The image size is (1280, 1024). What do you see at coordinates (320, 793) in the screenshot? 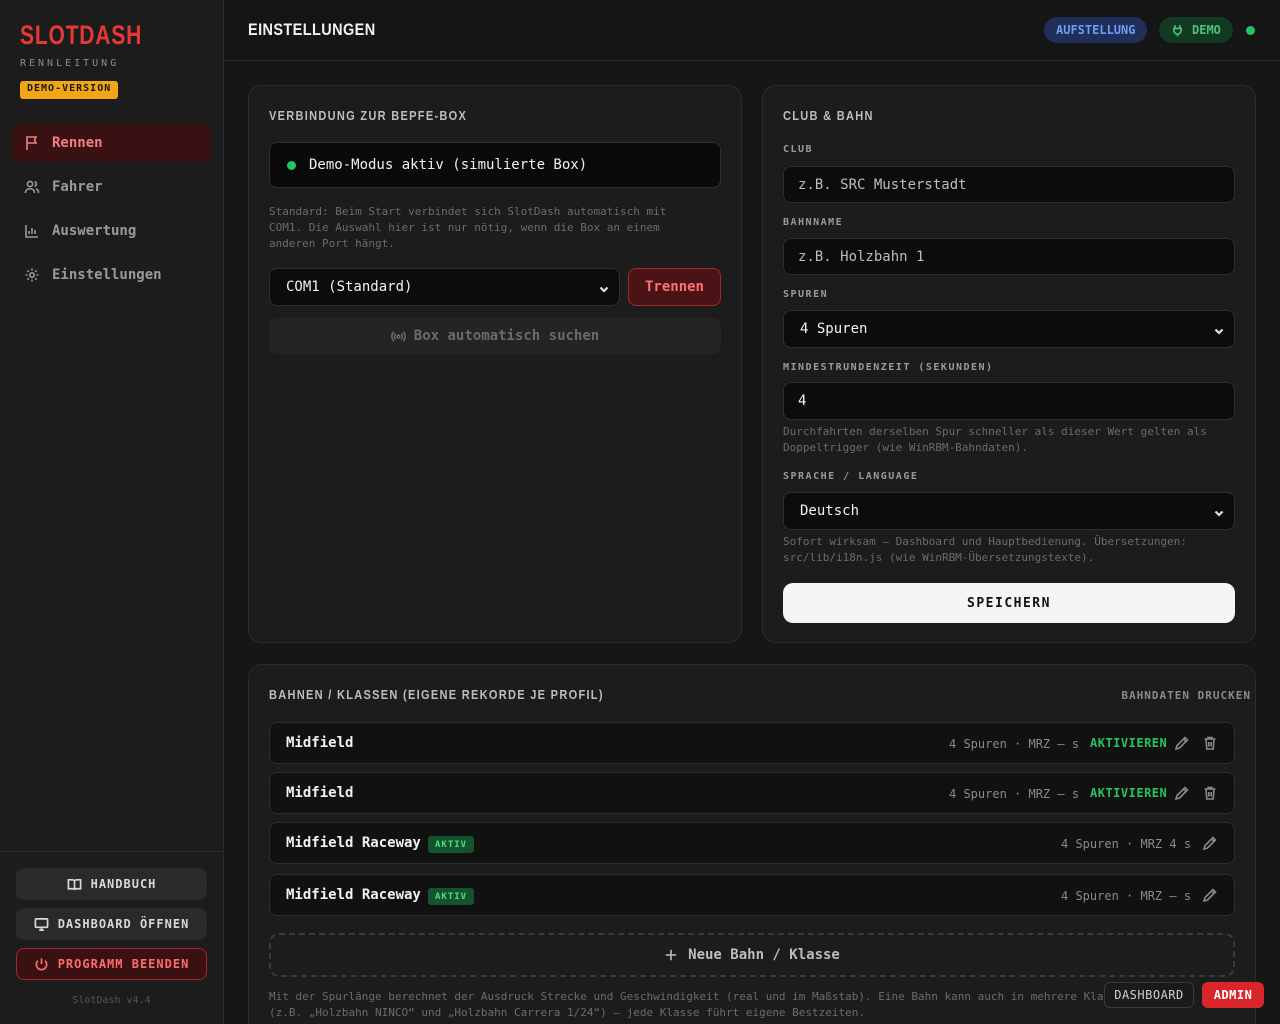
I see `track-row-name: Midfield` at bounding box center [320, 793].